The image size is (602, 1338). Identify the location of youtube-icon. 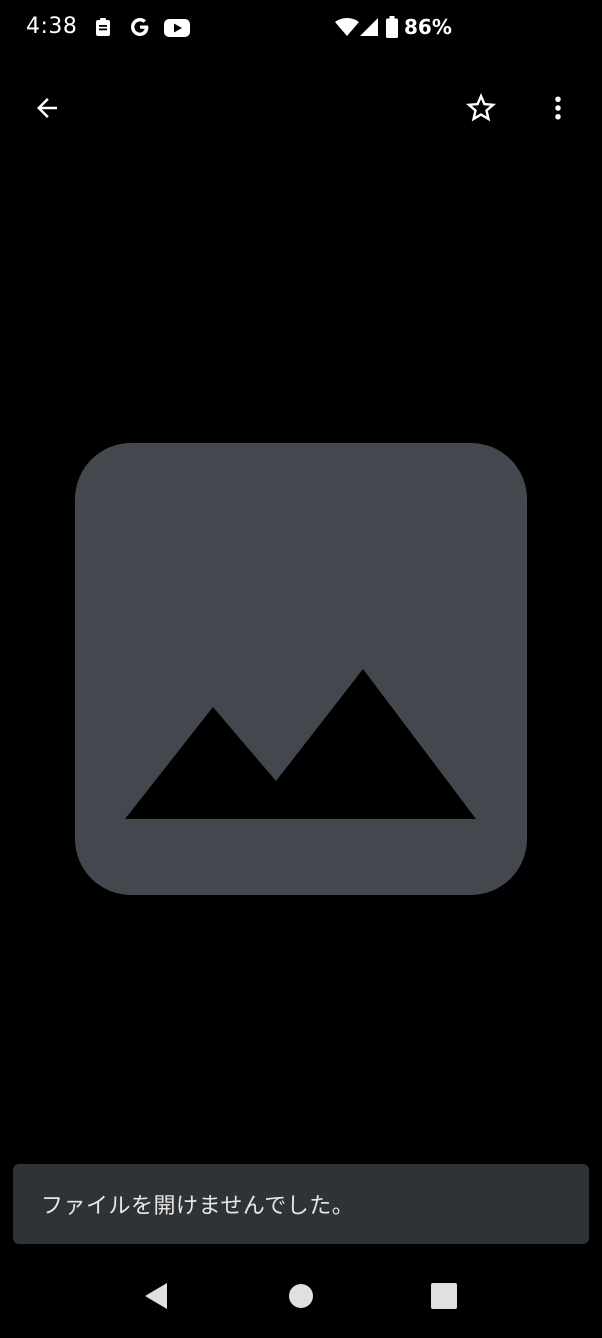
(177, 30).